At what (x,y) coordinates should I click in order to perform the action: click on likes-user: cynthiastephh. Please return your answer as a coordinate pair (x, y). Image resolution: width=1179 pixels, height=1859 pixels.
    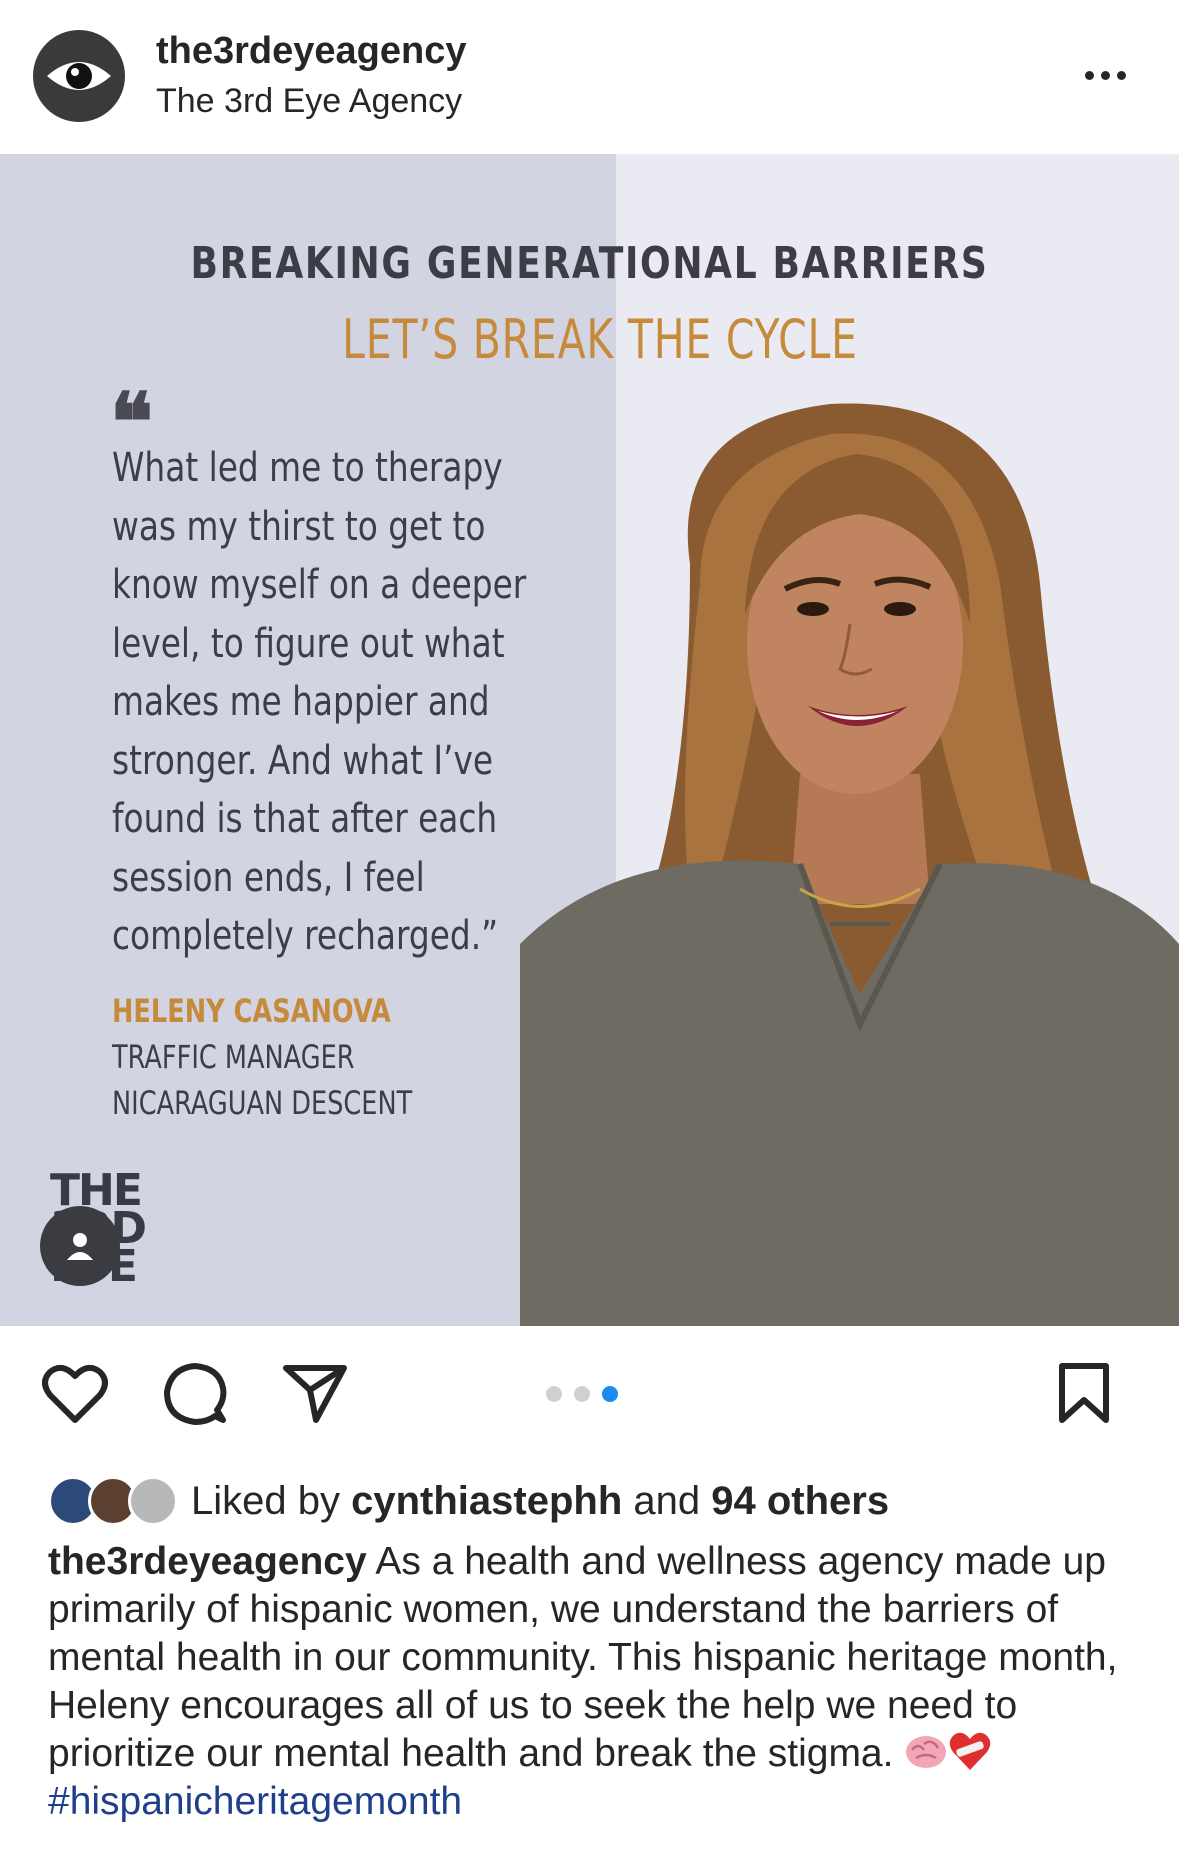
    Looking at the image, I should click on (486, 1501).